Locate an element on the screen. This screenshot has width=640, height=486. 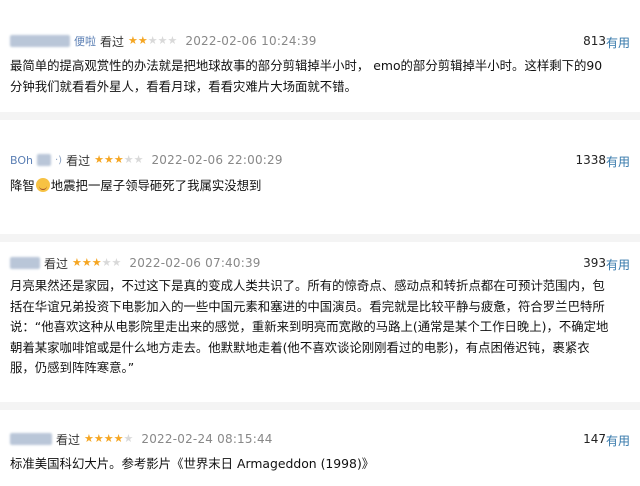
username-link: 便啦 is located at coordinates (85, 41).